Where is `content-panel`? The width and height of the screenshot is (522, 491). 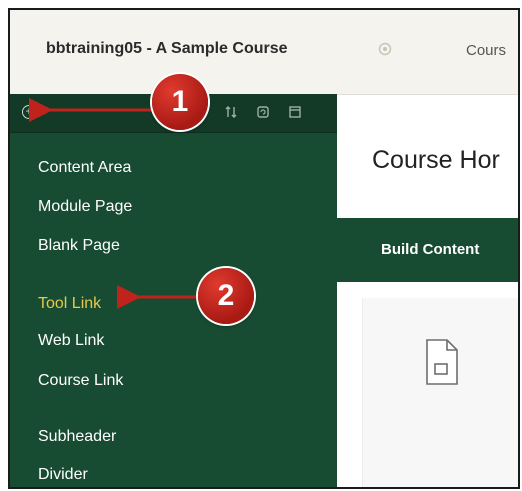
content-panel is located at coordinates (440, 392).